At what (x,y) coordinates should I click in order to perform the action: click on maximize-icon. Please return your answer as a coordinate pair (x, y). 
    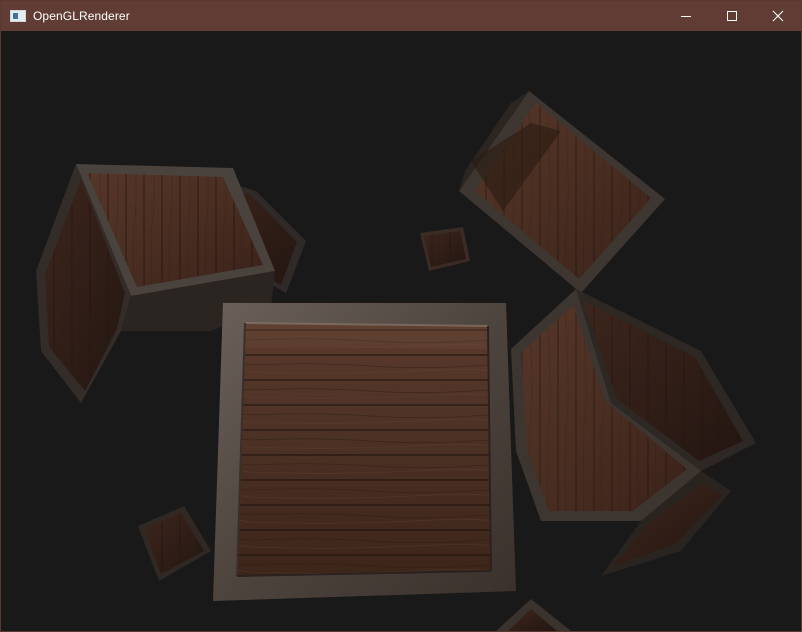
    Looking at the image, I should click on (732, 16).